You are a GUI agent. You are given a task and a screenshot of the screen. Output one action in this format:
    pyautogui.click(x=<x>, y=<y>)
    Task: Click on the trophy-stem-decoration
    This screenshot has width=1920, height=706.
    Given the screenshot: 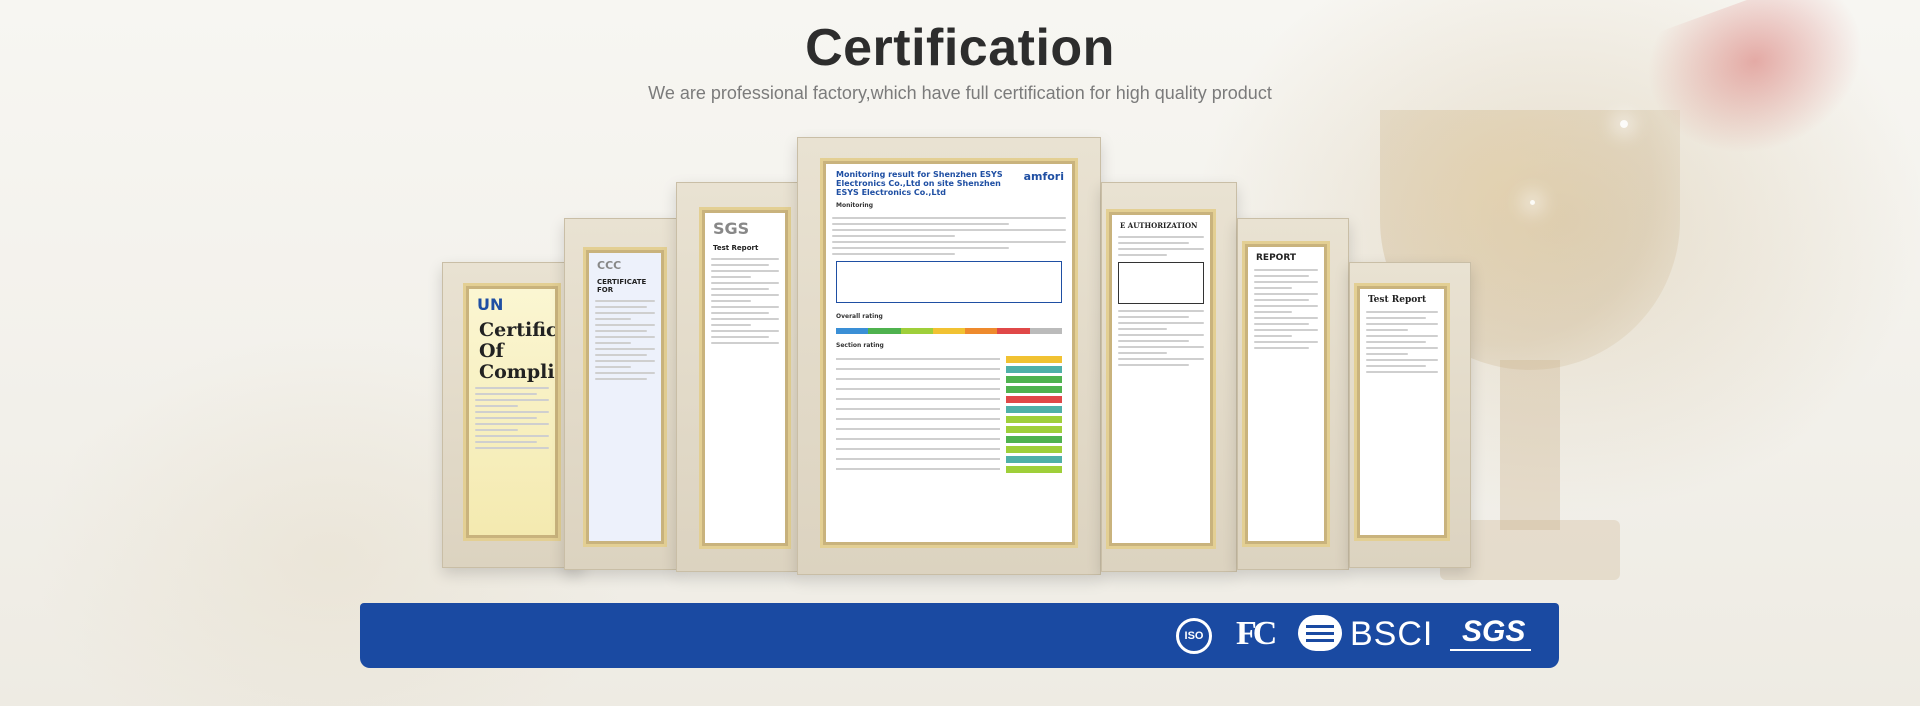 What is the action you would take?
    pyautogui.click(x=1530, y=445)
    